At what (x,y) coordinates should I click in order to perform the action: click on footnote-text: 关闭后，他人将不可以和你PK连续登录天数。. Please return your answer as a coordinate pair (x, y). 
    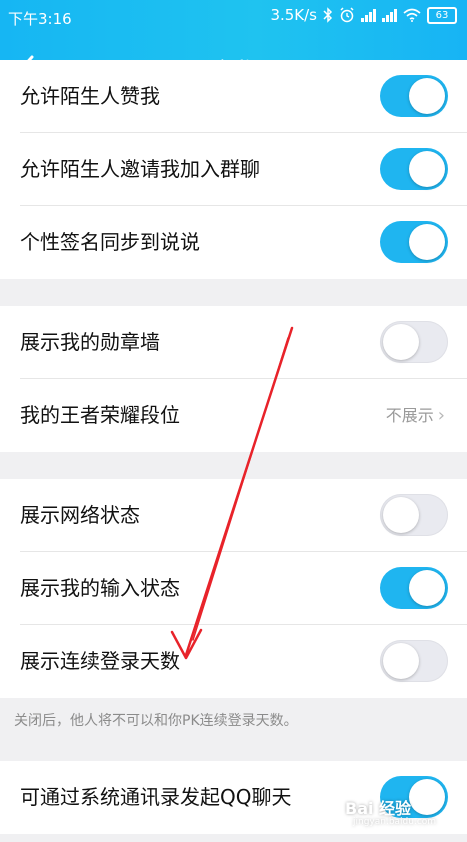
    Looking at the image, I should click on (156, 721).